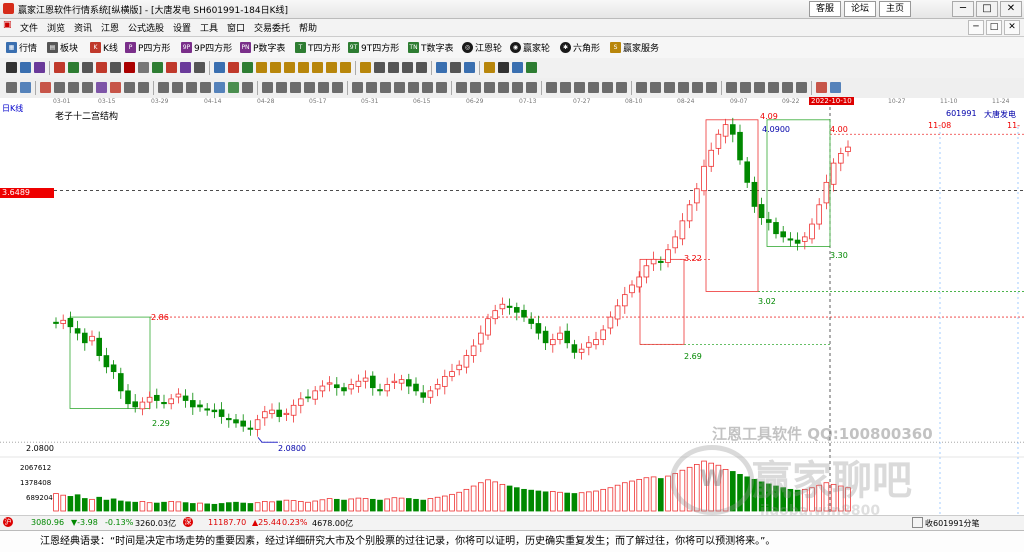 This screenshot has width=1024, height=552. Describe the element at coordinates (860, 9) in the screenshot. I see `forum-link: 论坛` at that location.